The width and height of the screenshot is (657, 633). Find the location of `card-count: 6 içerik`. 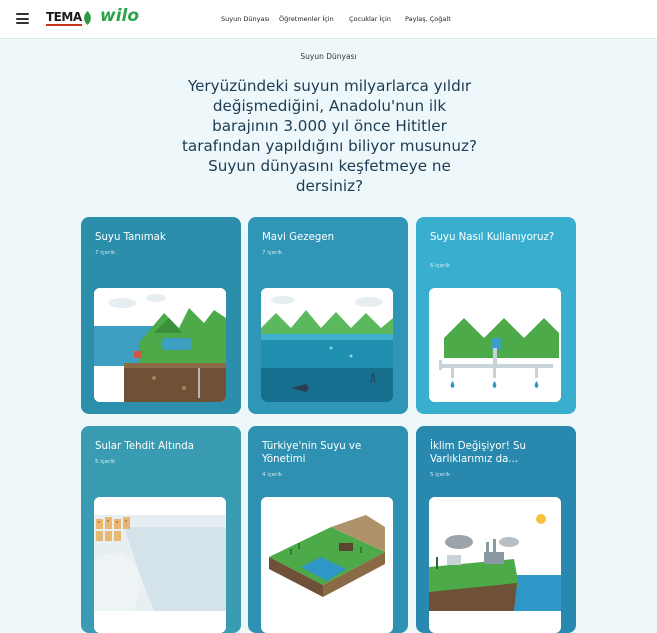

card-count: 6 içerik is located at coordinates (440, 266).